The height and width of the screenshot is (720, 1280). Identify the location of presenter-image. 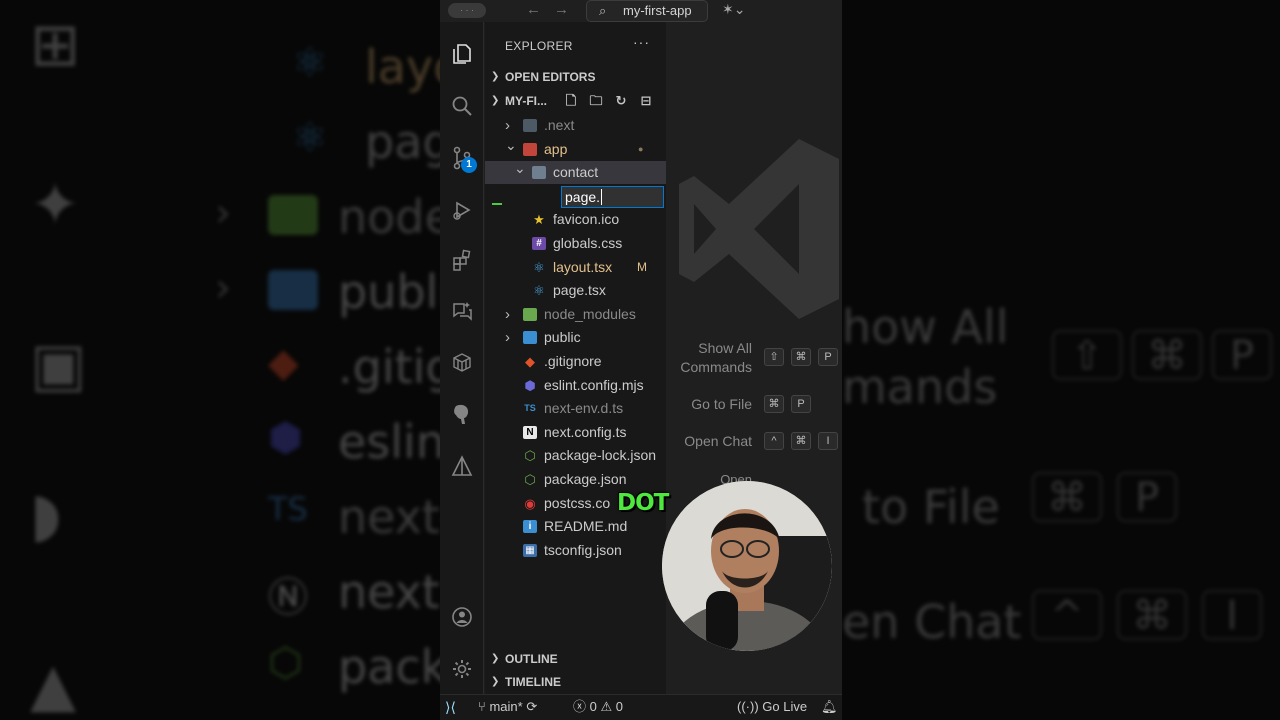
(747, 566).